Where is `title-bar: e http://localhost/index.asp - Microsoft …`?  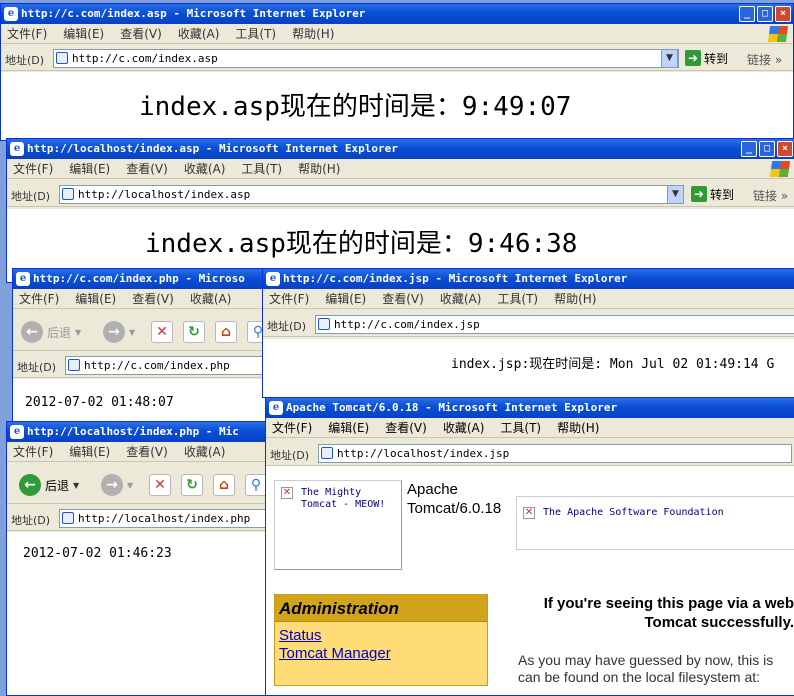 title-bar: e http://localhost/index.asp - Microsoft … is located at coordinates (400, 149).